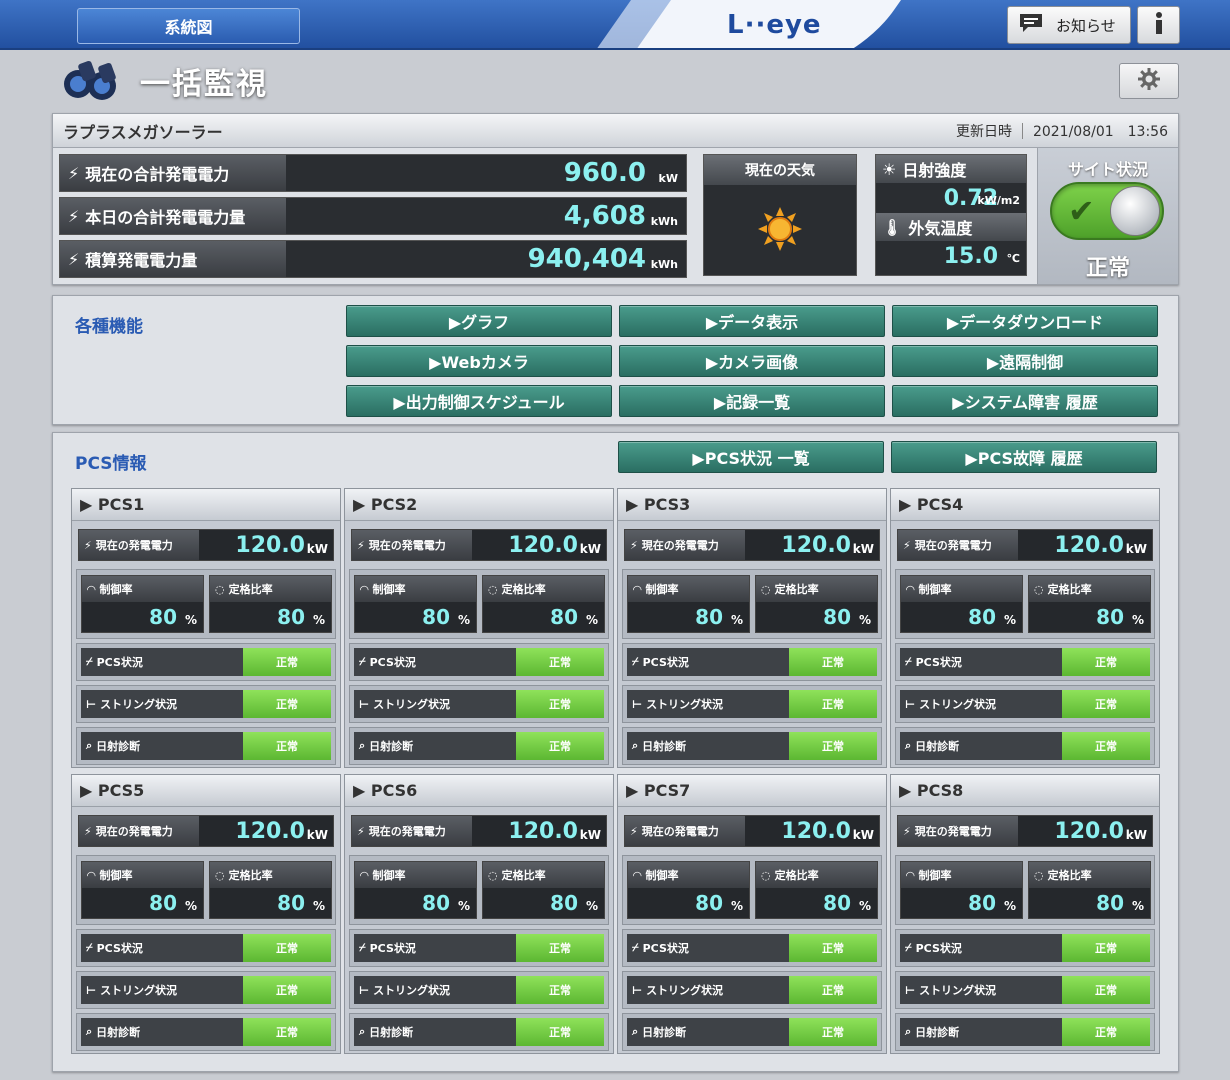  I want to click on divider, so click(1022, 130).